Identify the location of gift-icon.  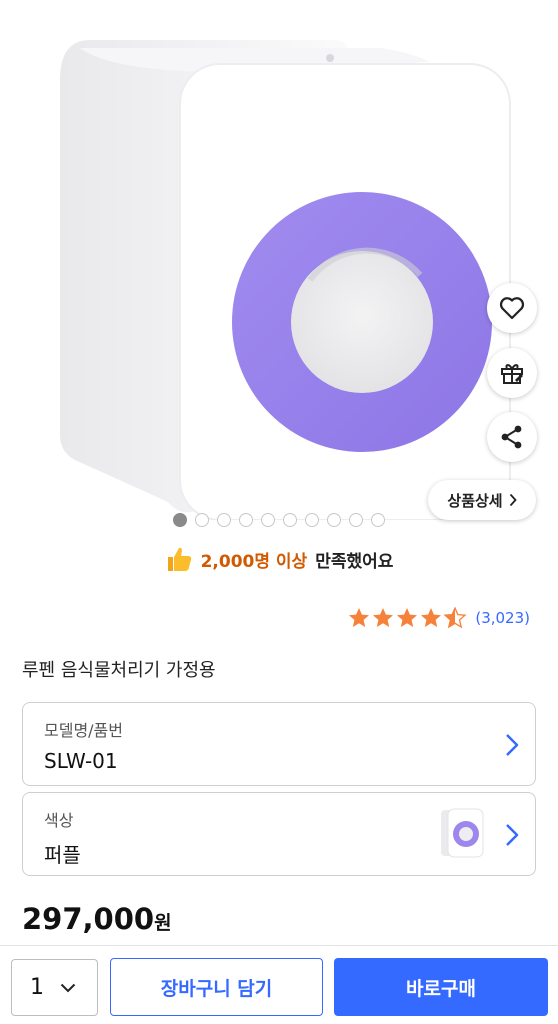
(512, 374).